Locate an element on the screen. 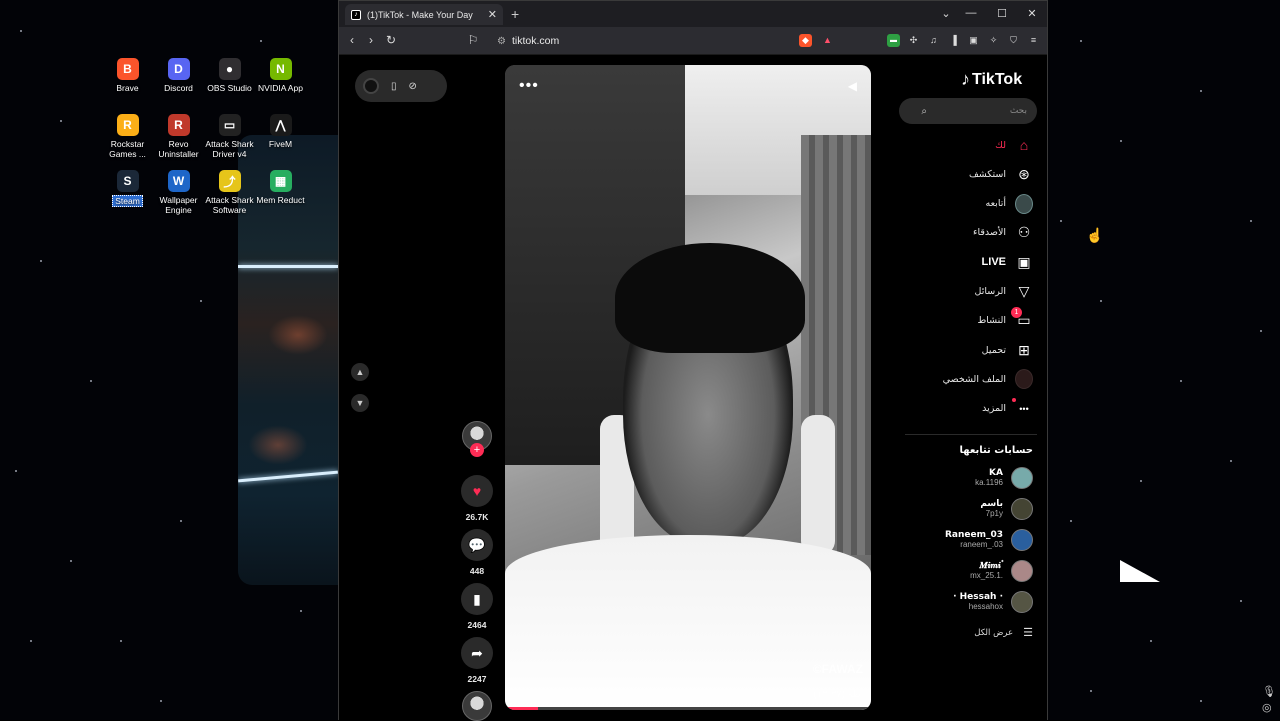  sidebar-item-messages: ▽ الرسائل is located at coordinates (1004, 292).